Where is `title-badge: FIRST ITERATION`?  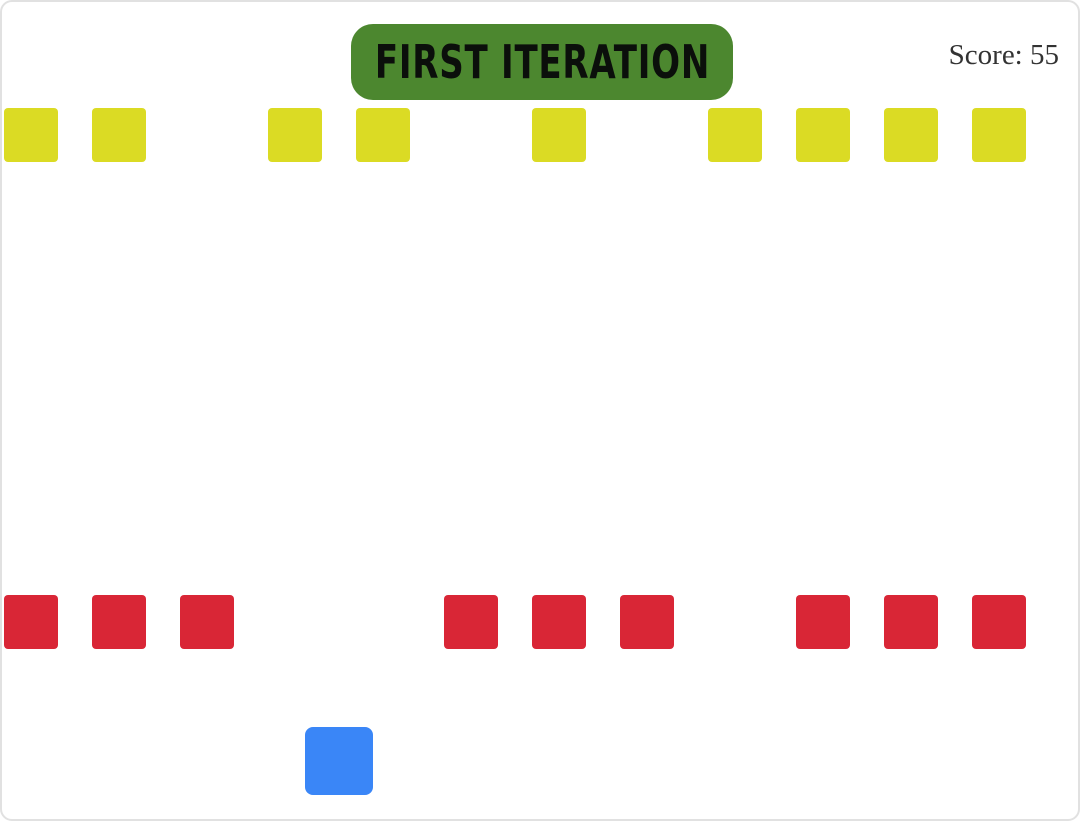
title-badge: FIRST ITERATION is located at coordinates (542, 62).